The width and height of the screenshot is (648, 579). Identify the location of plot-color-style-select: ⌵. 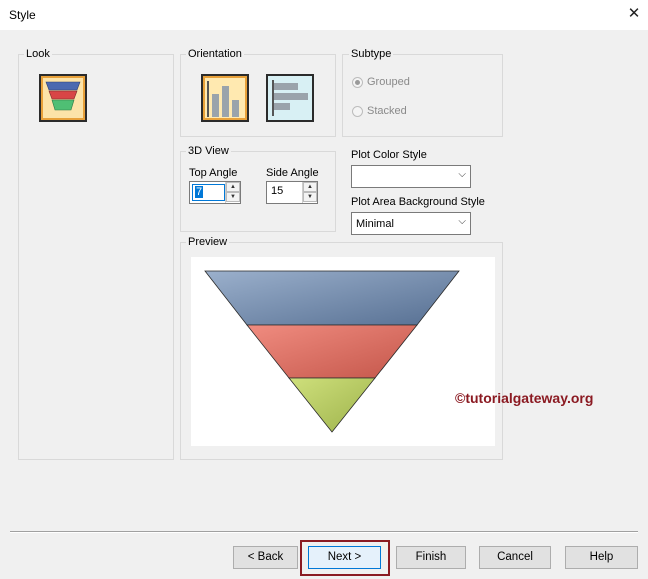
(411, 176).